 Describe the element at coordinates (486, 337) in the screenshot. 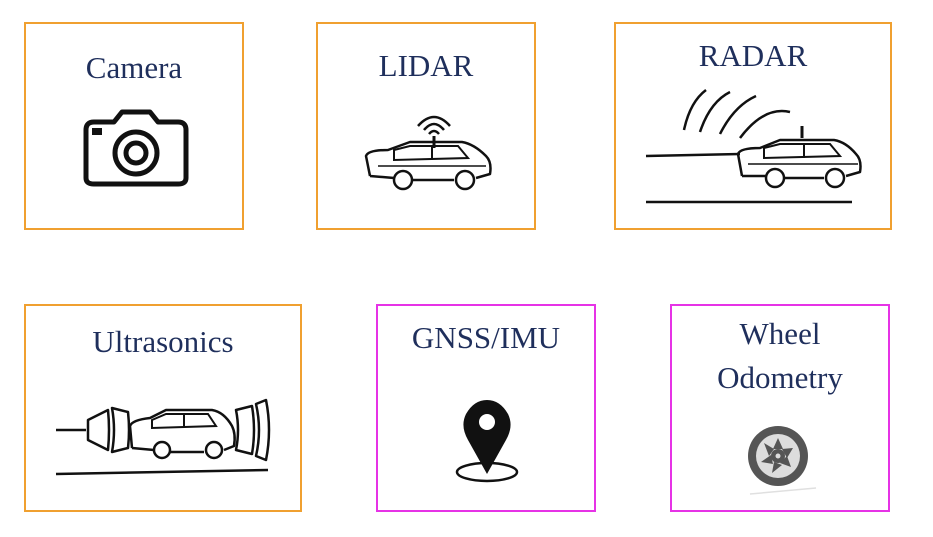

I see `sensor-label-gnss-imu: GNSS/IMU` at that location.